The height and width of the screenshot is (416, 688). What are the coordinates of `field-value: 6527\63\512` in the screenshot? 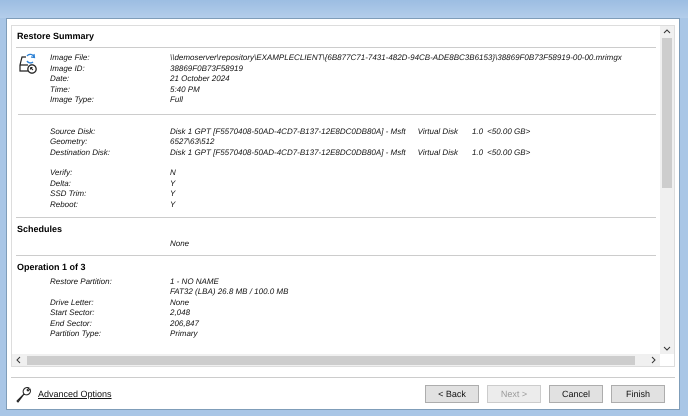 It's located at (192, 142).